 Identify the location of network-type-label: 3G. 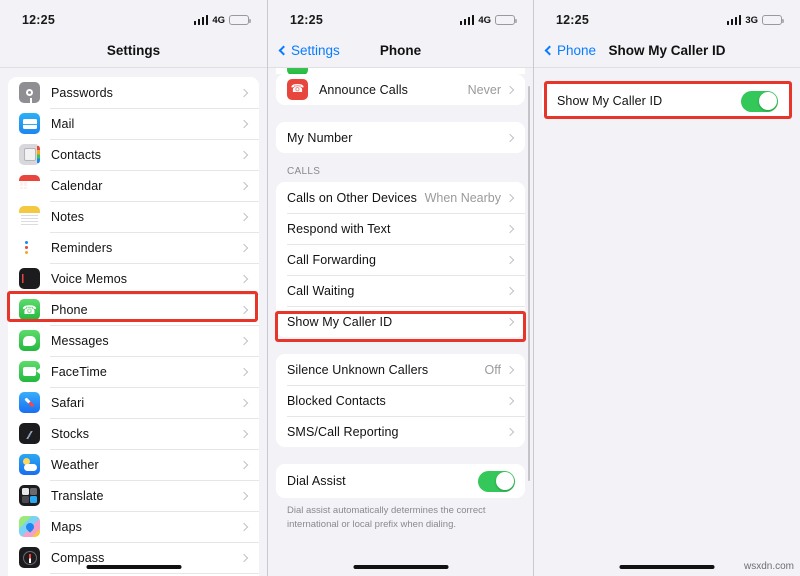
(751, 20).